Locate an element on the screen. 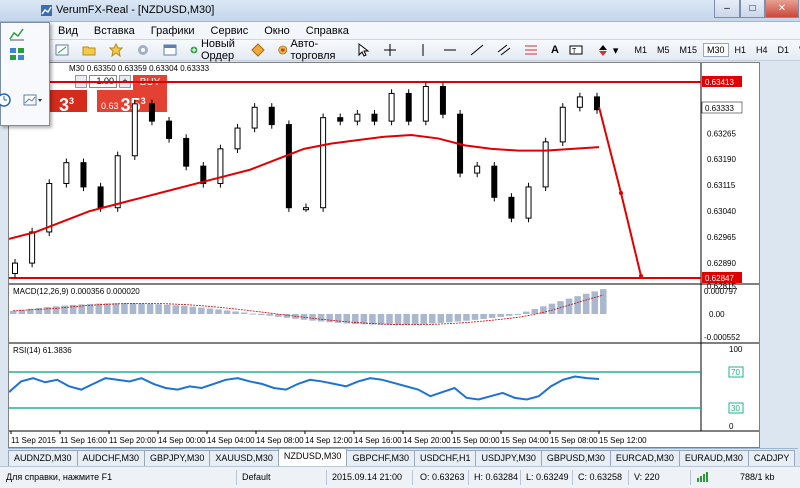 This screenshot has height=488, width=800. crosshair-icon is located at coordinates (389, 50).